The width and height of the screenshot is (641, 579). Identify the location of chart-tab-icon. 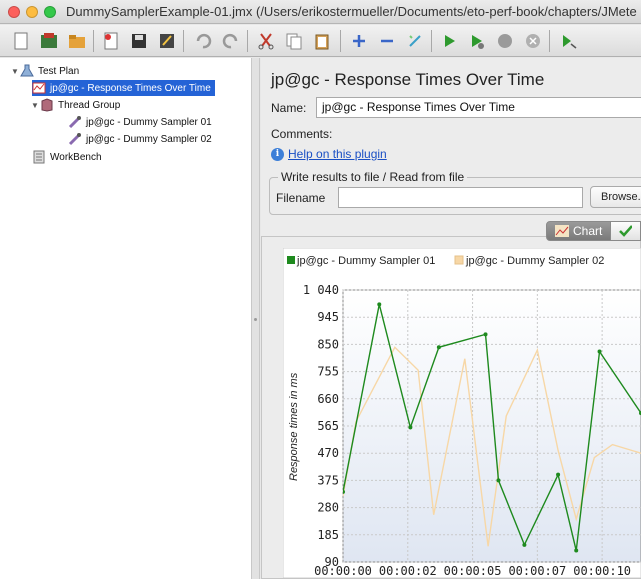
(562, 231).